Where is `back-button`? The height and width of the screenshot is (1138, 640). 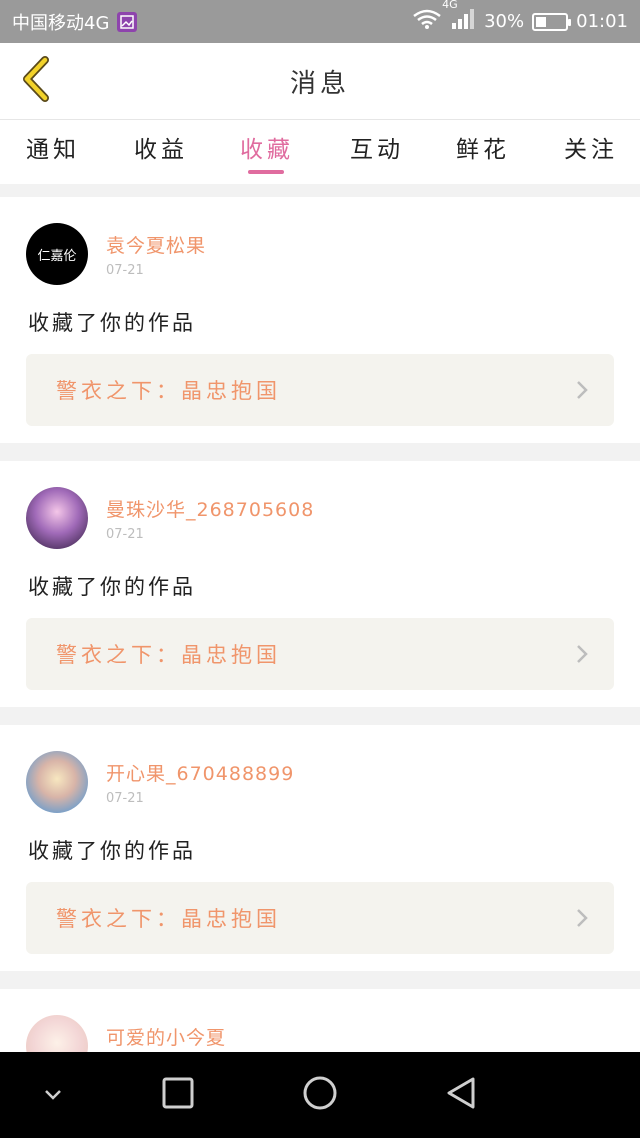 back-button is located at coordinates (36, 81).